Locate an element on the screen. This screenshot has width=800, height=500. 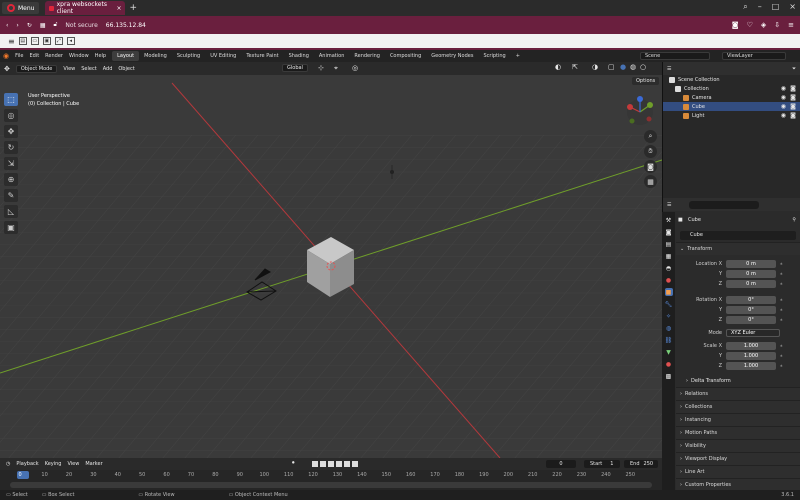
gizmo-x-icon is located at coordinates (630, 107).